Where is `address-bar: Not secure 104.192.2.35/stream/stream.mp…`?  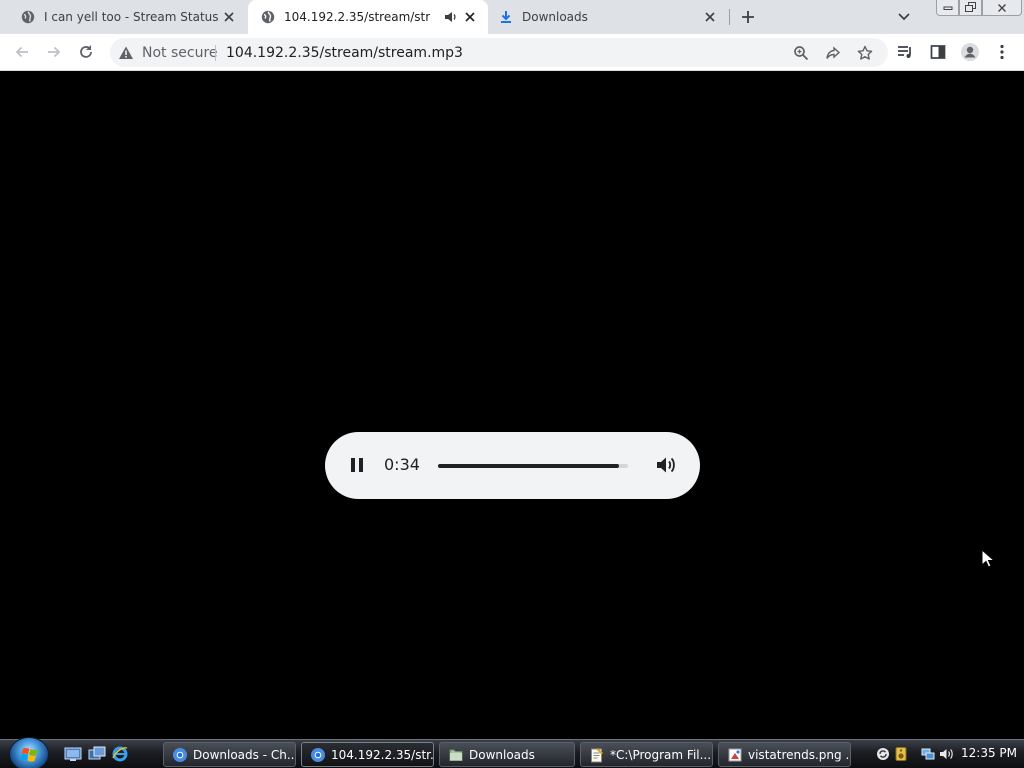
address-bar: Not secure 104.192.2.35/stream/stream.mp… is located at coordinates (499, 52).